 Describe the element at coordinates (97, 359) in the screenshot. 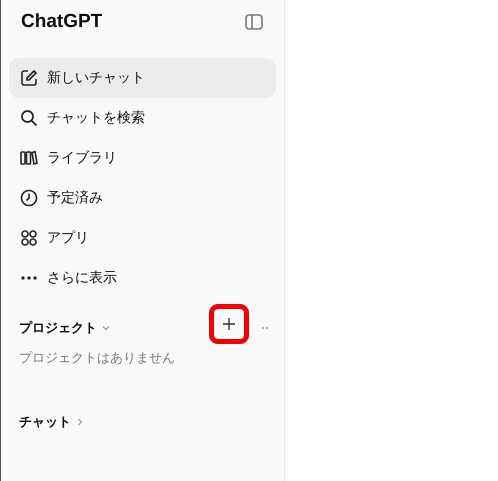

I see `empty-projects-text: プロジェクトはありません` at that location.